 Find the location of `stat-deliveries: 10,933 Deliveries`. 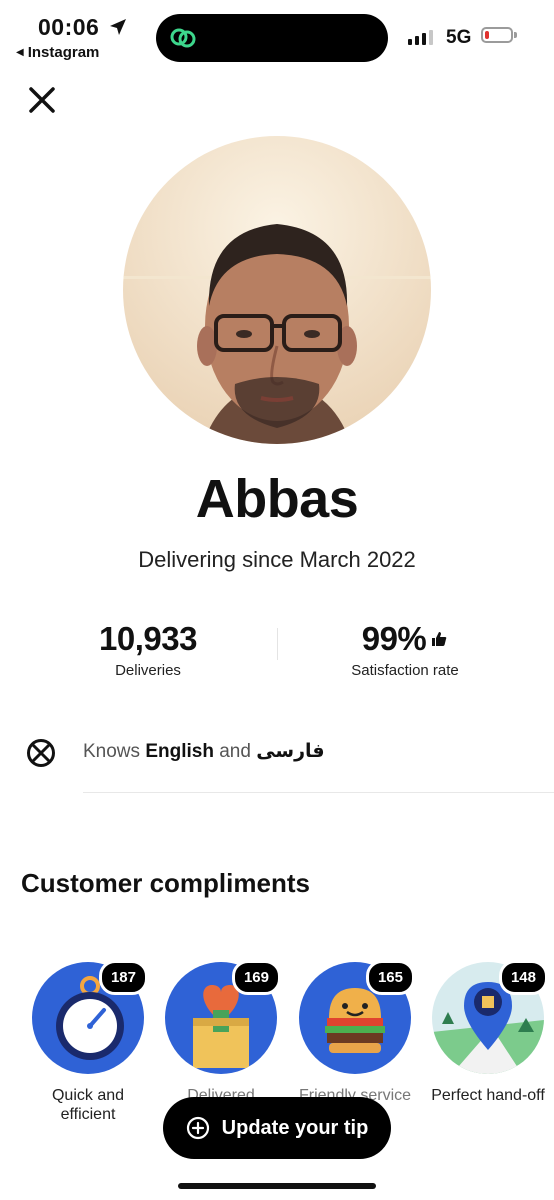

stat-deliveries: 10,933 Deliveries is located at coordinates (148, 649).